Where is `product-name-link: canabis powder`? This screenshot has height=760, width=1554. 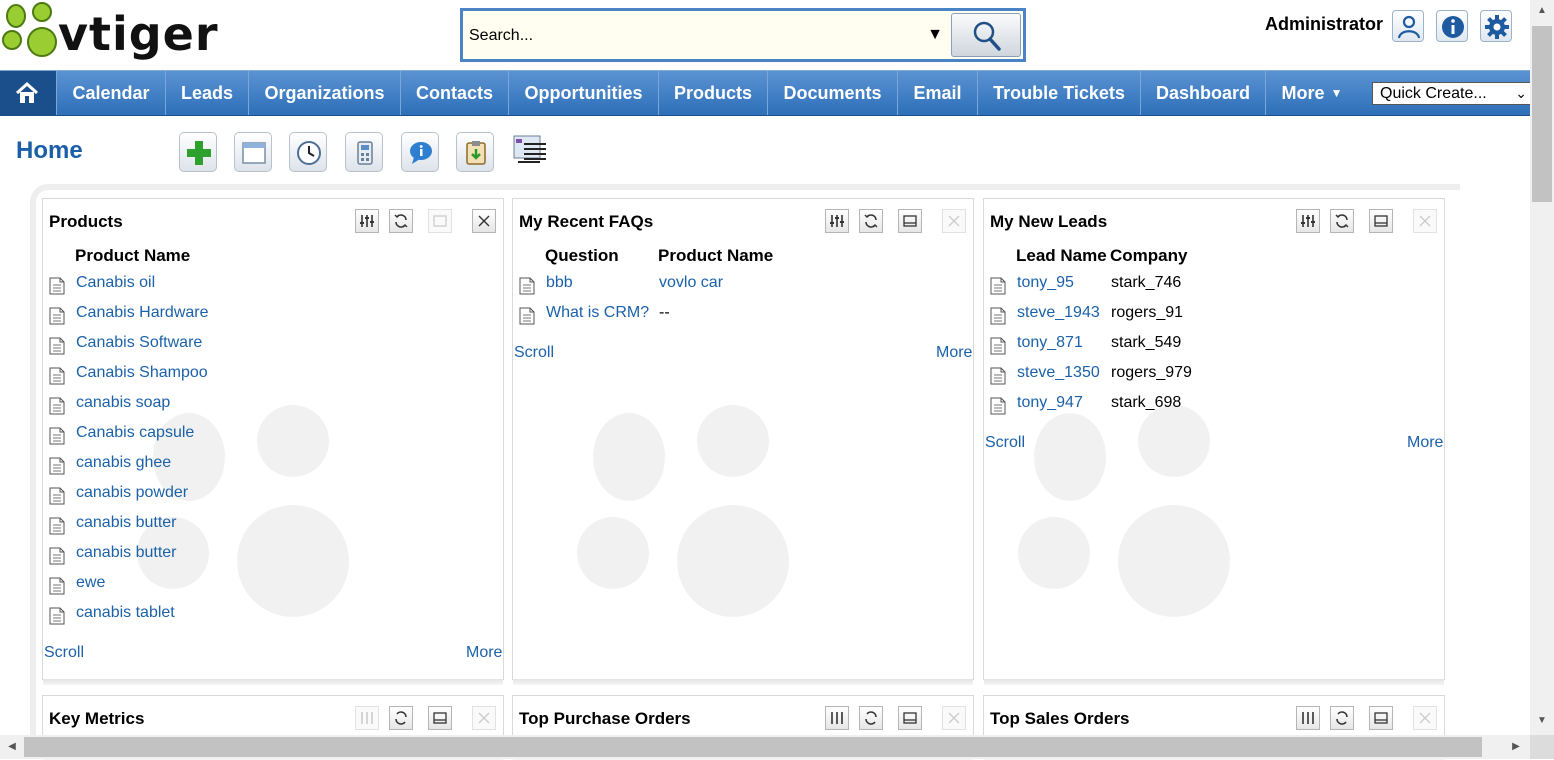 product-name-link: canabis powder is located at coordinates (132, 493).